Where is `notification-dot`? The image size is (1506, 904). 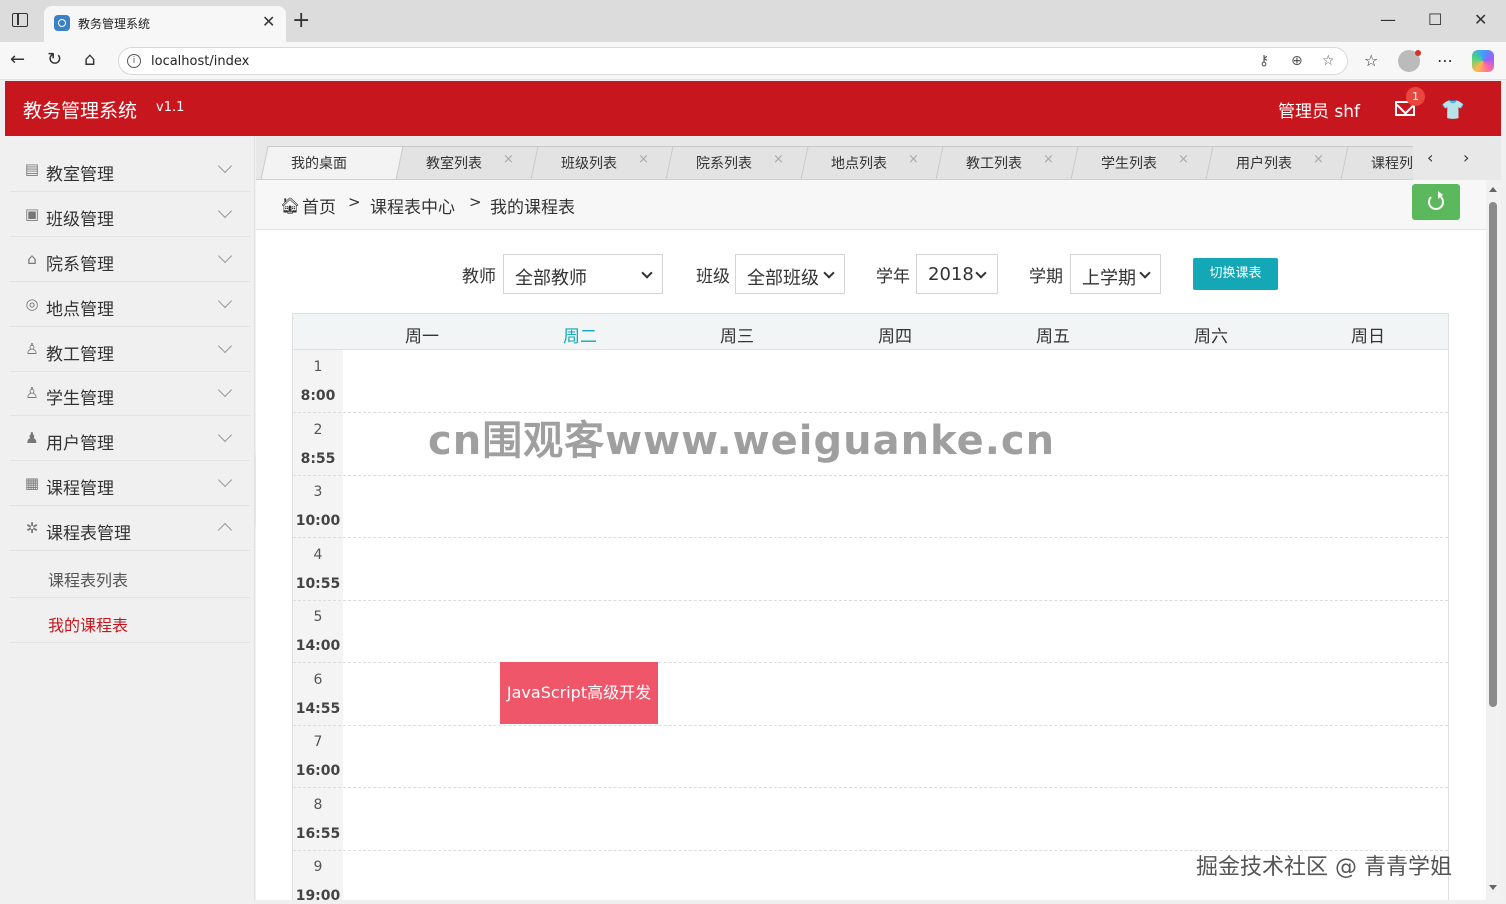 notification-dot is located at coordinates (1418, 53).